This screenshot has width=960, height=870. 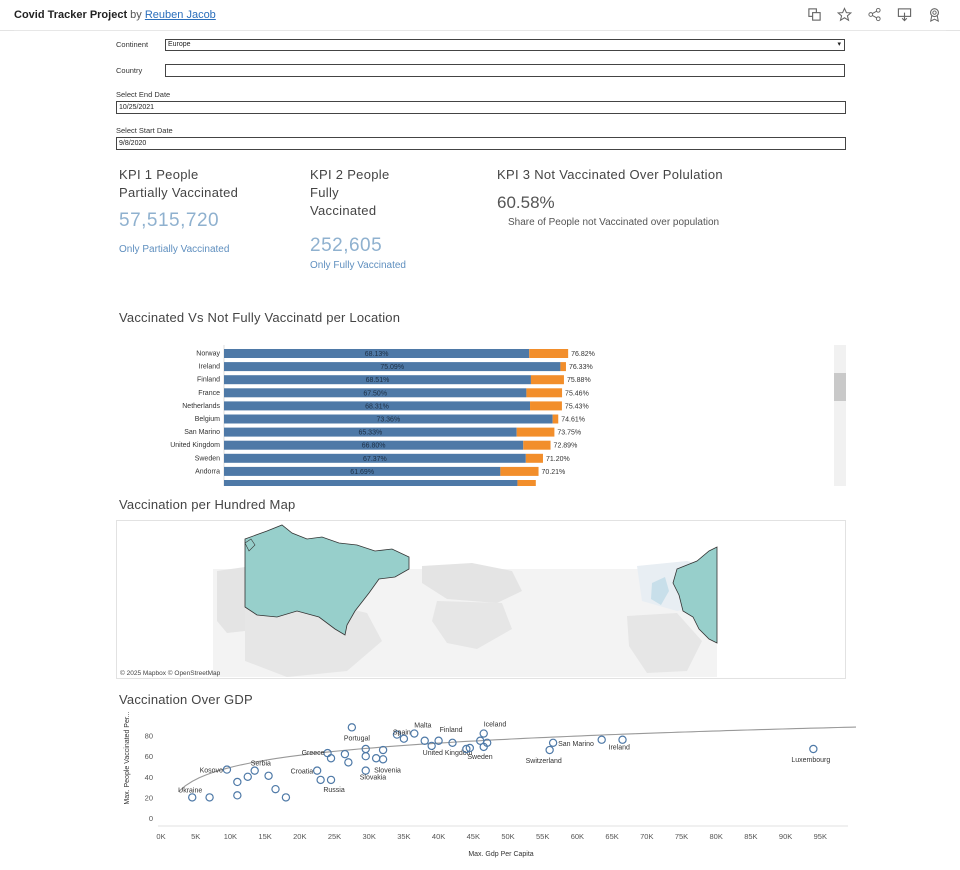 I want to click on point-label: Slovenia, so click(x=387, y=770).